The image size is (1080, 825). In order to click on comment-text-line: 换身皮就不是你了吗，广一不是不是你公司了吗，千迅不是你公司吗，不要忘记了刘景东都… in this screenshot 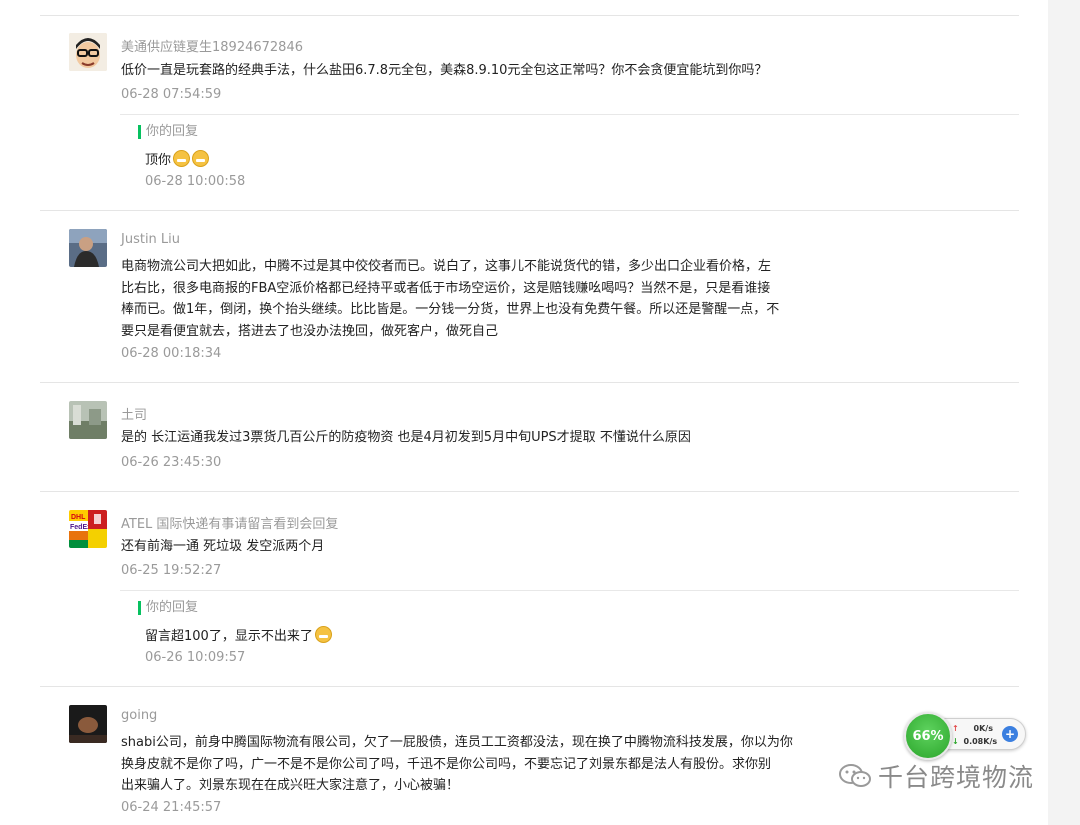, I will do `click(446, 764)`.